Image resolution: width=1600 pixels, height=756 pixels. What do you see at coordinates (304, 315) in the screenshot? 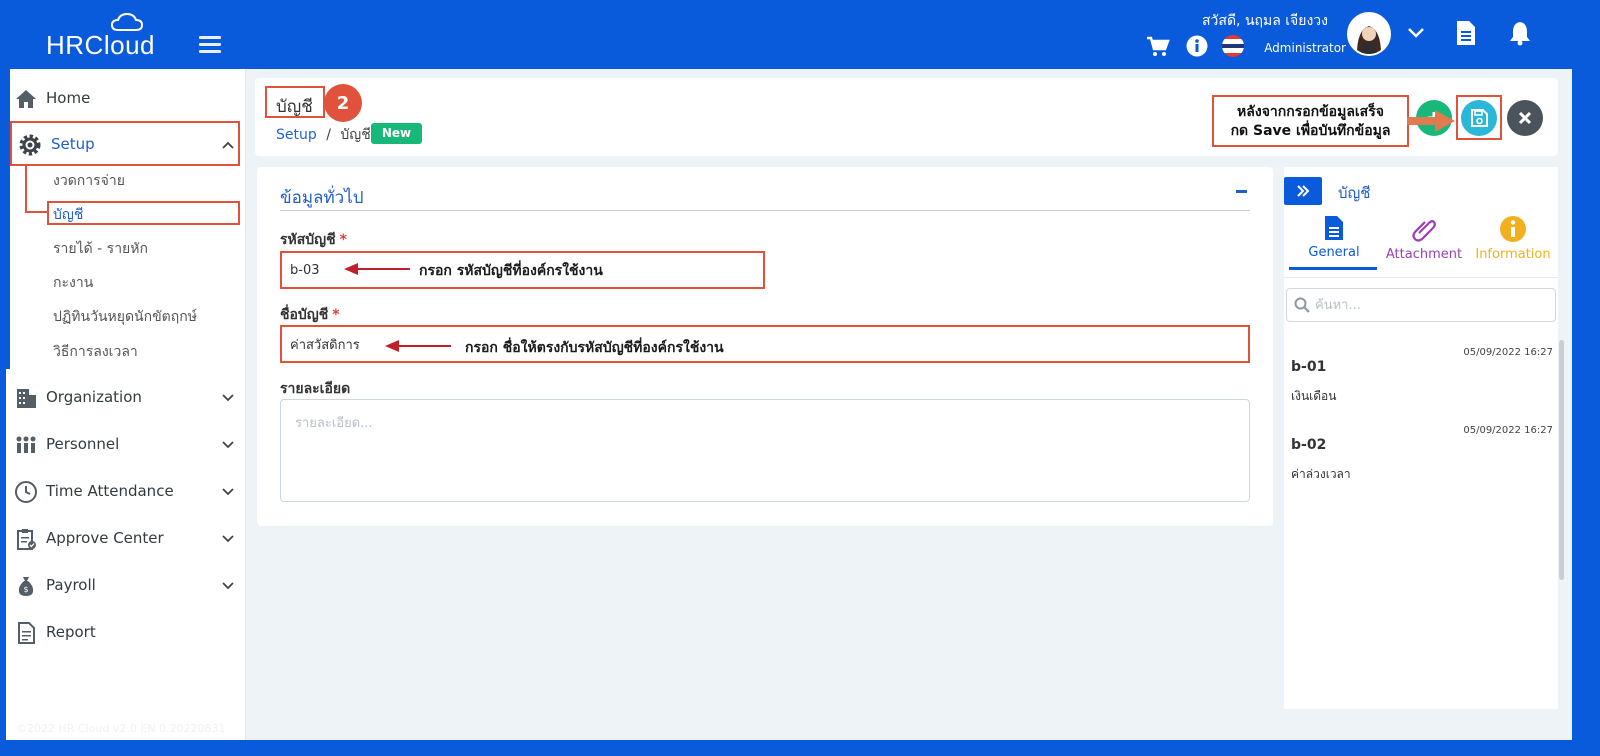
I see `account-name-label-text: ชื่อบัญชี` at bounding box center [304, 315].